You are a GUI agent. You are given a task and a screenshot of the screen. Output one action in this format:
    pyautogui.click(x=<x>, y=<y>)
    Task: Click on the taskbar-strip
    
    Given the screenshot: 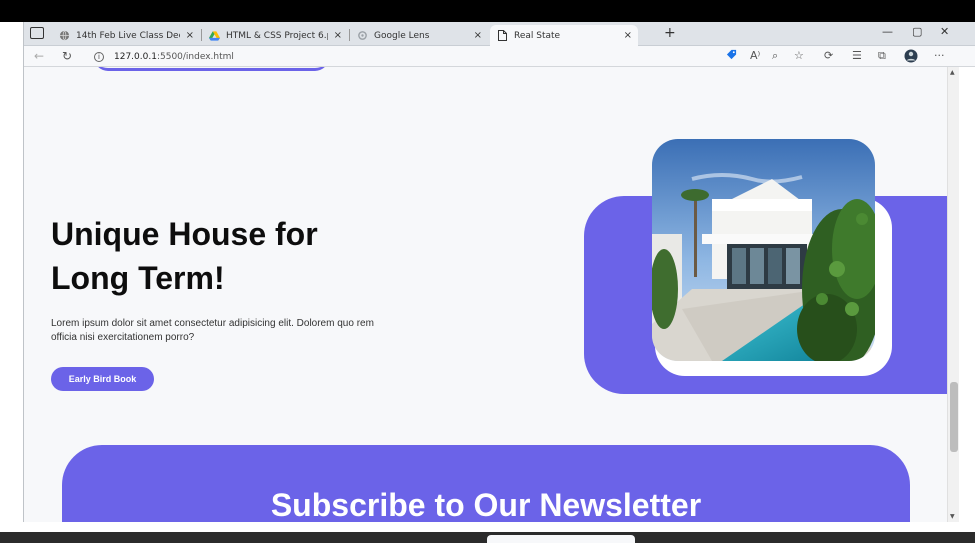 What is the action you would take?
    pyautogui.click(x=487, y=537)
    